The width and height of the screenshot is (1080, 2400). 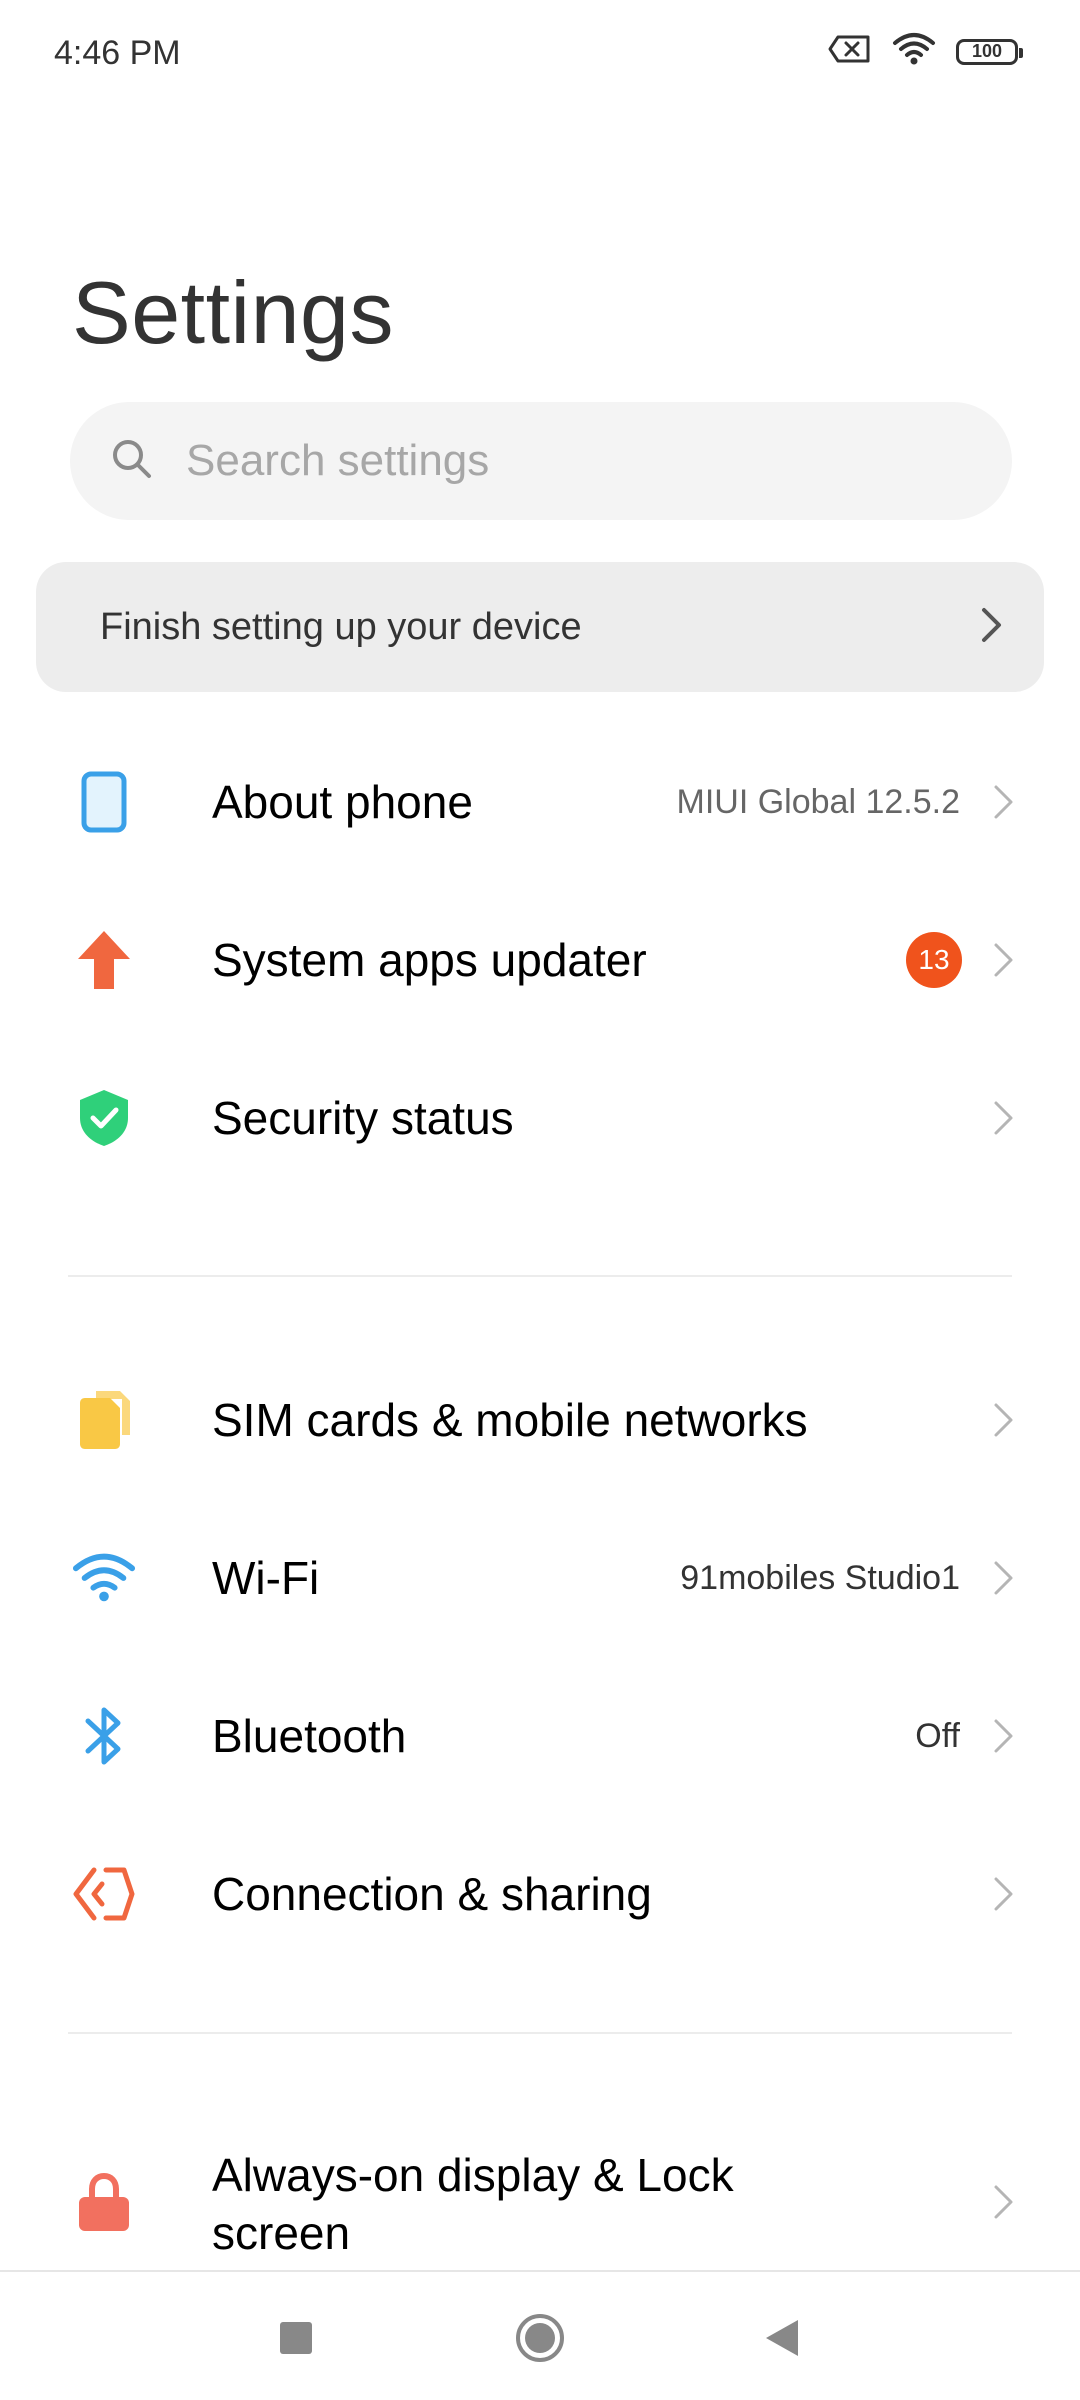 I want to click on update-count-badge: 13, so click(x=934, y=960).